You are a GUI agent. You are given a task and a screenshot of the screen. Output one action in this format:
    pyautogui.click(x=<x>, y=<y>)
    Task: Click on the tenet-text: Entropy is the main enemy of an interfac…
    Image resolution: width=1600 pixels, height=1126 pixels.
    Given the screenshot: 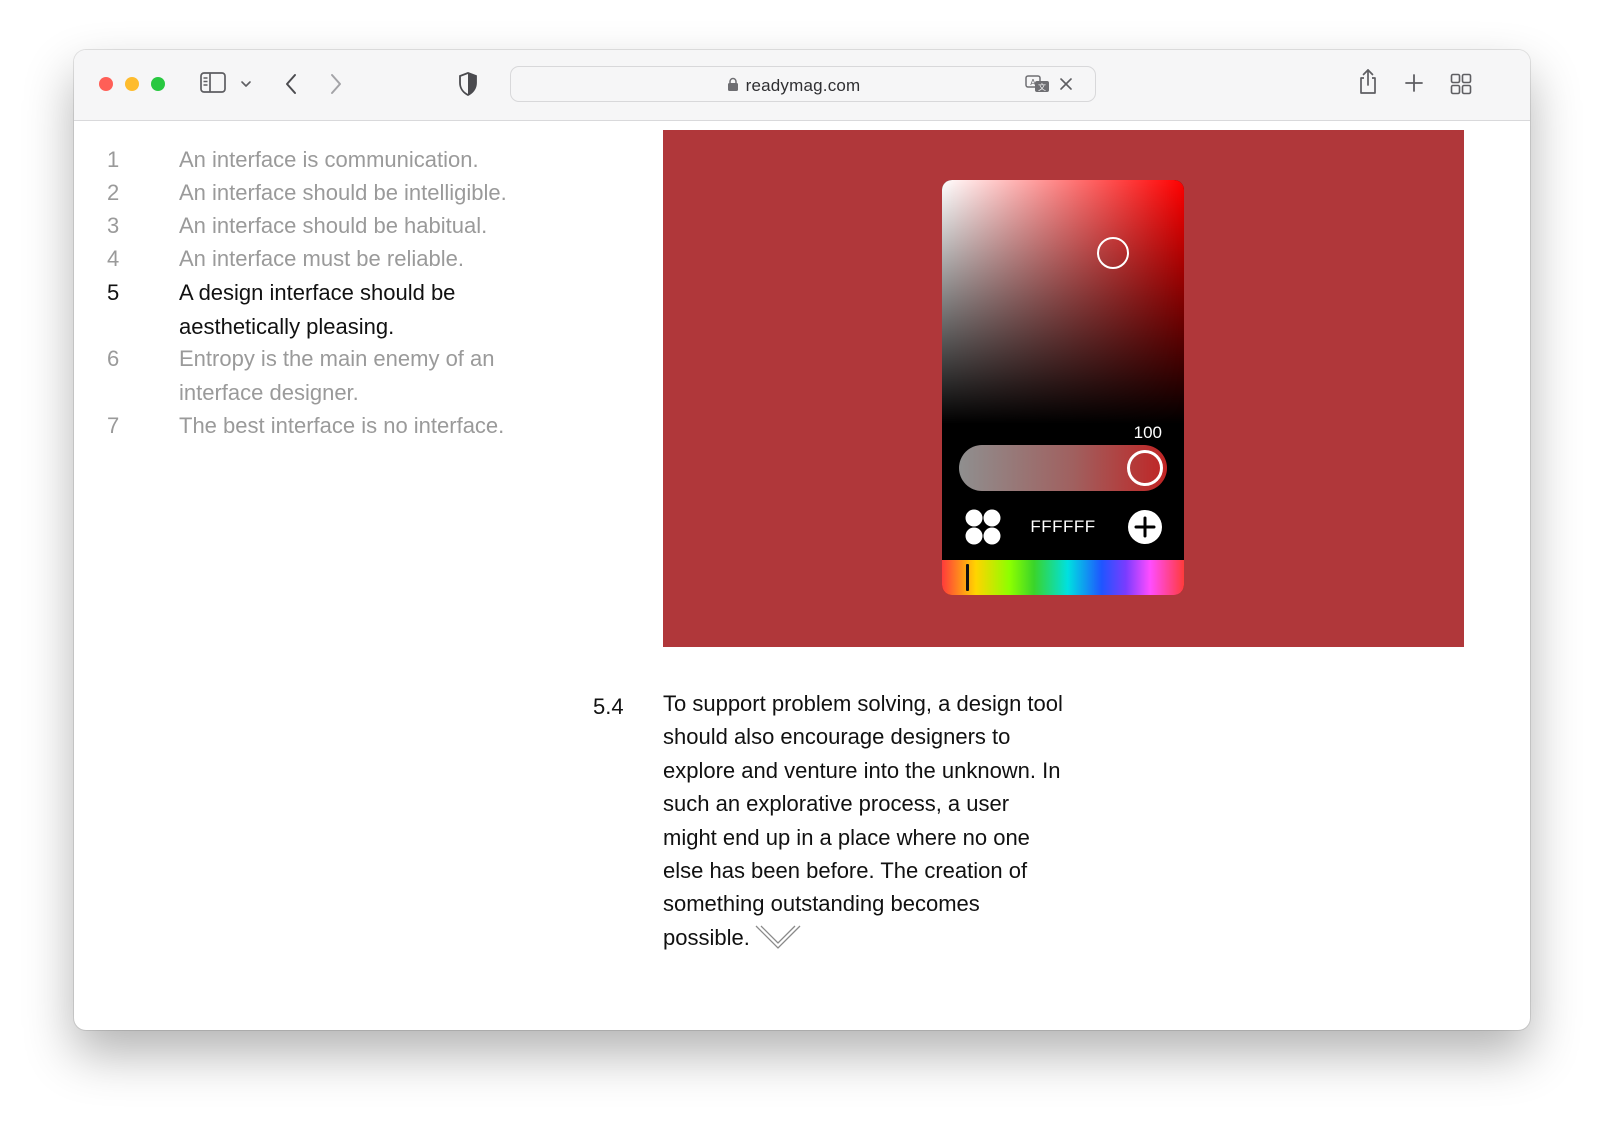 What is the action you would take?
    pyautogui.click(x=337, y=375)
    